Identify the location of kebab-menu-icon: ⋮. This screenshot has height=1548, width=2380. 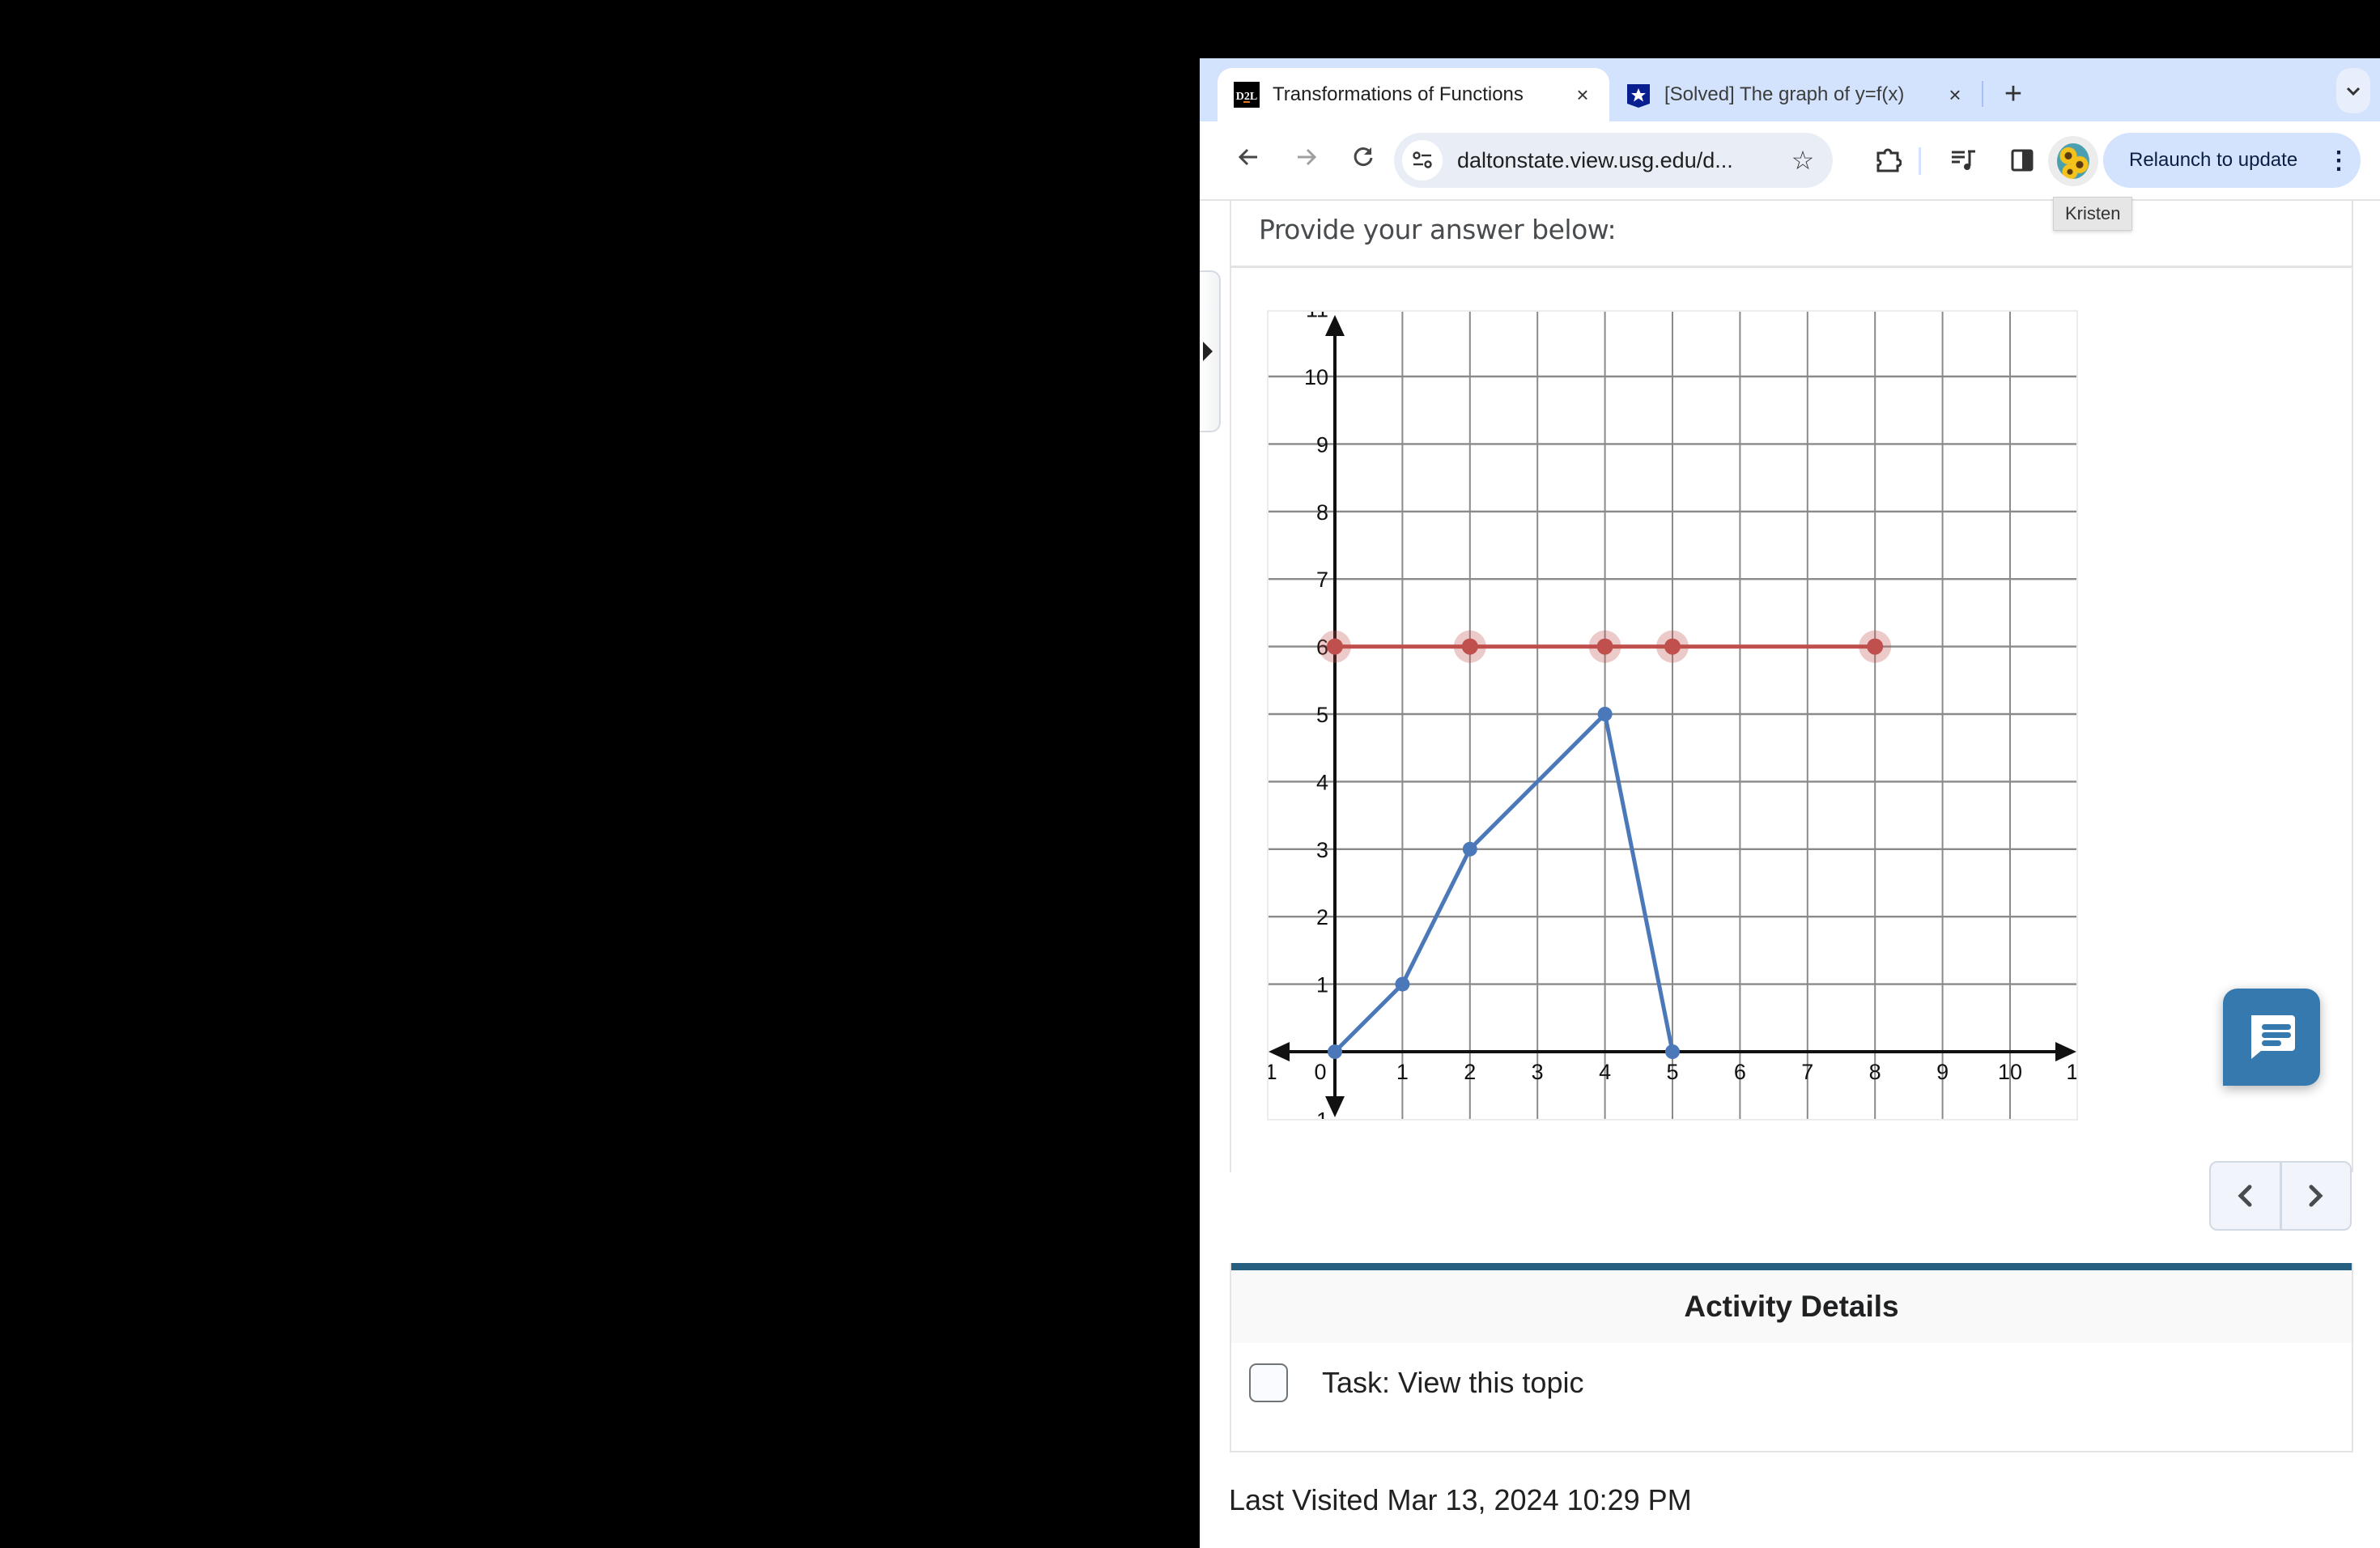
(2339, 161).